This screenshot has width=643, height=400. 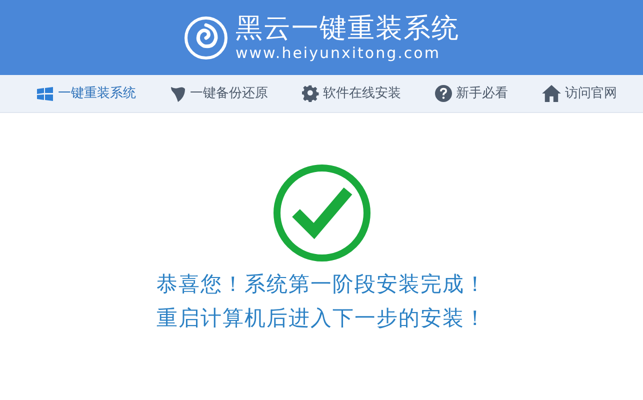 I want to click on windows-logo-icon, so click(x=45, y=94).